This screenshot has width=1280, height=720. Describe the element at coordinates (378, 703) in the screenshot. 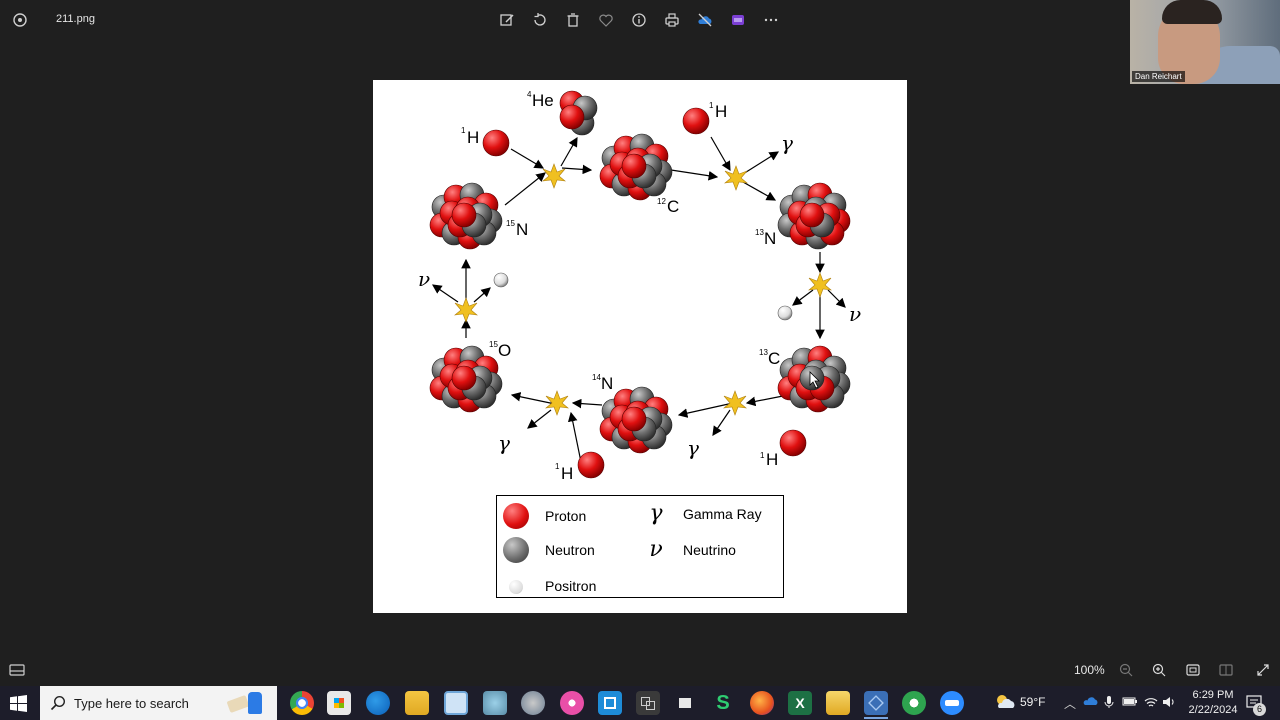

I see `edge-app-icon` at that location.